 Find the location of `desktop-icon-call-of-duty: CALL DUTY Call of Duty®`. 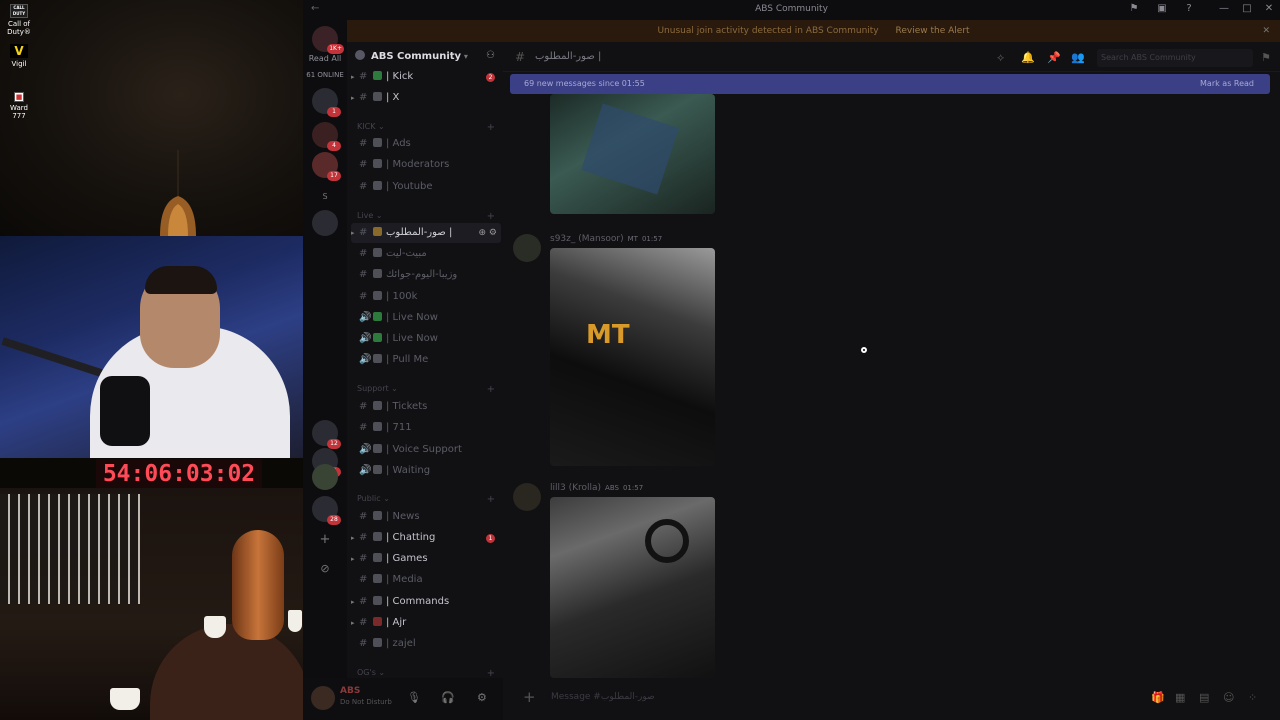

desktop-icon-call-of-duty: CALL DUTY Call of Duty® is located at coordinates (19, 20).